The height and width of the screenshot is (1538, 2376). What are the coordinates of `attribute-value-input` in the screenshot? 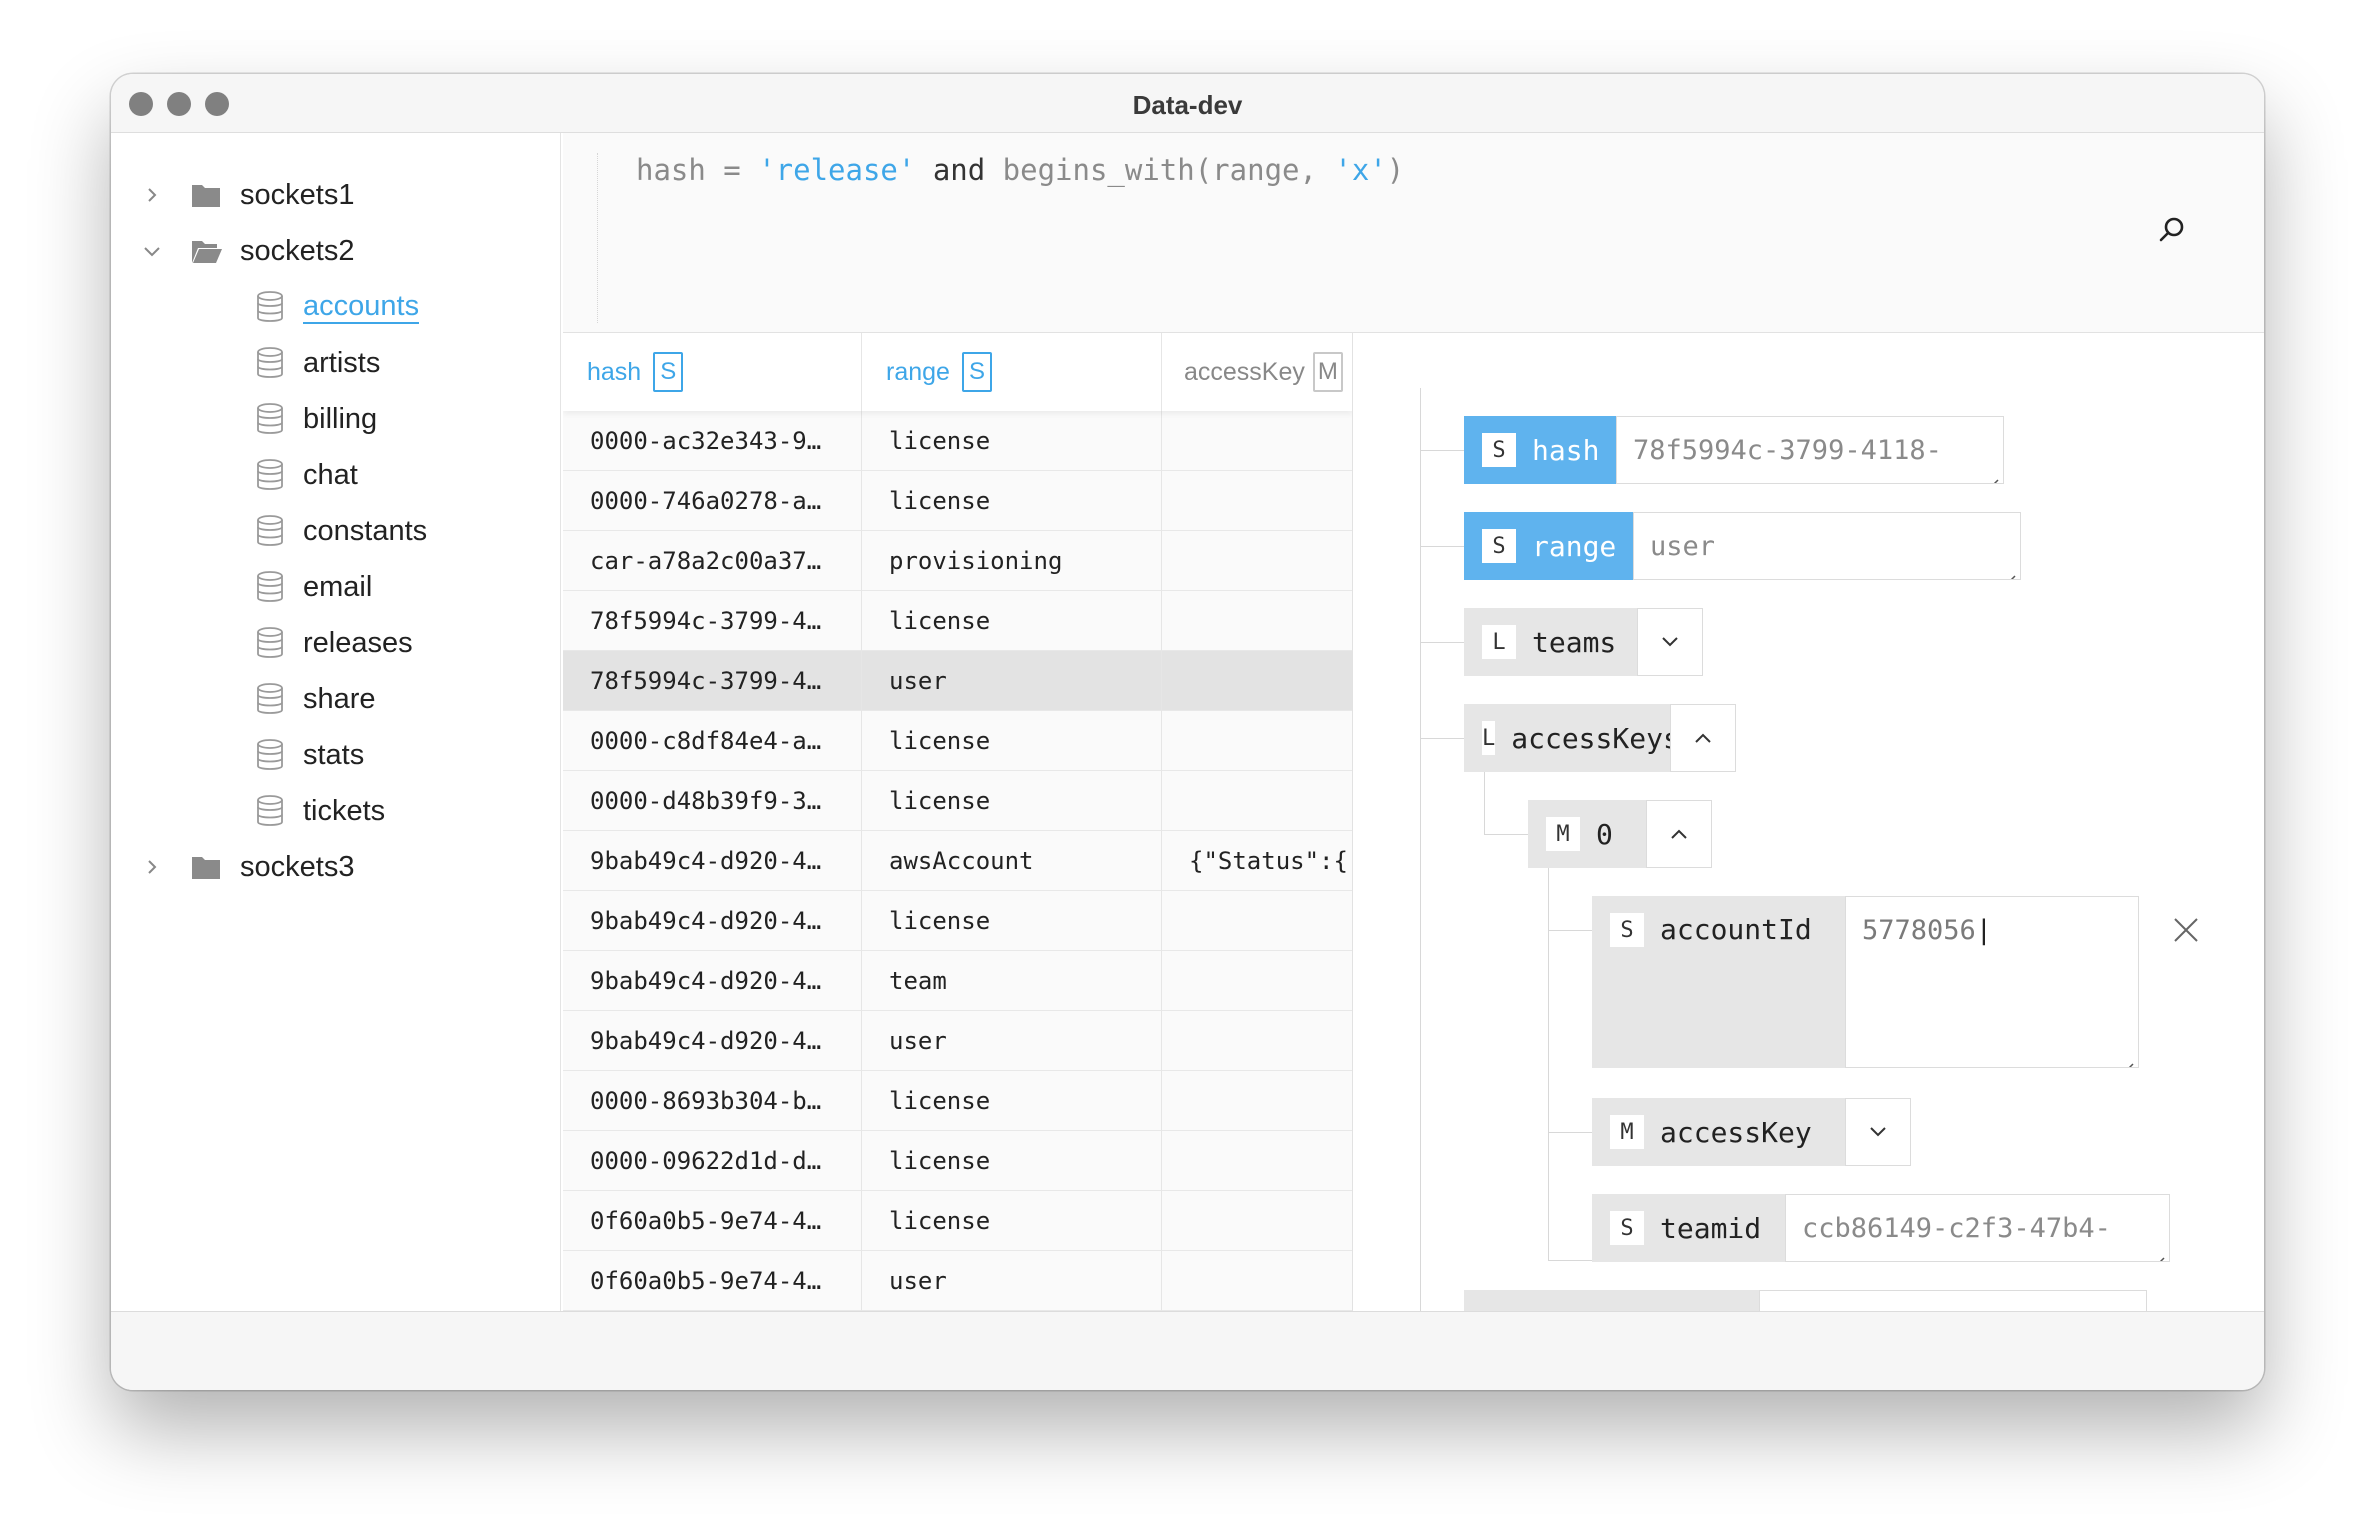 It's located at (1953, 1300).